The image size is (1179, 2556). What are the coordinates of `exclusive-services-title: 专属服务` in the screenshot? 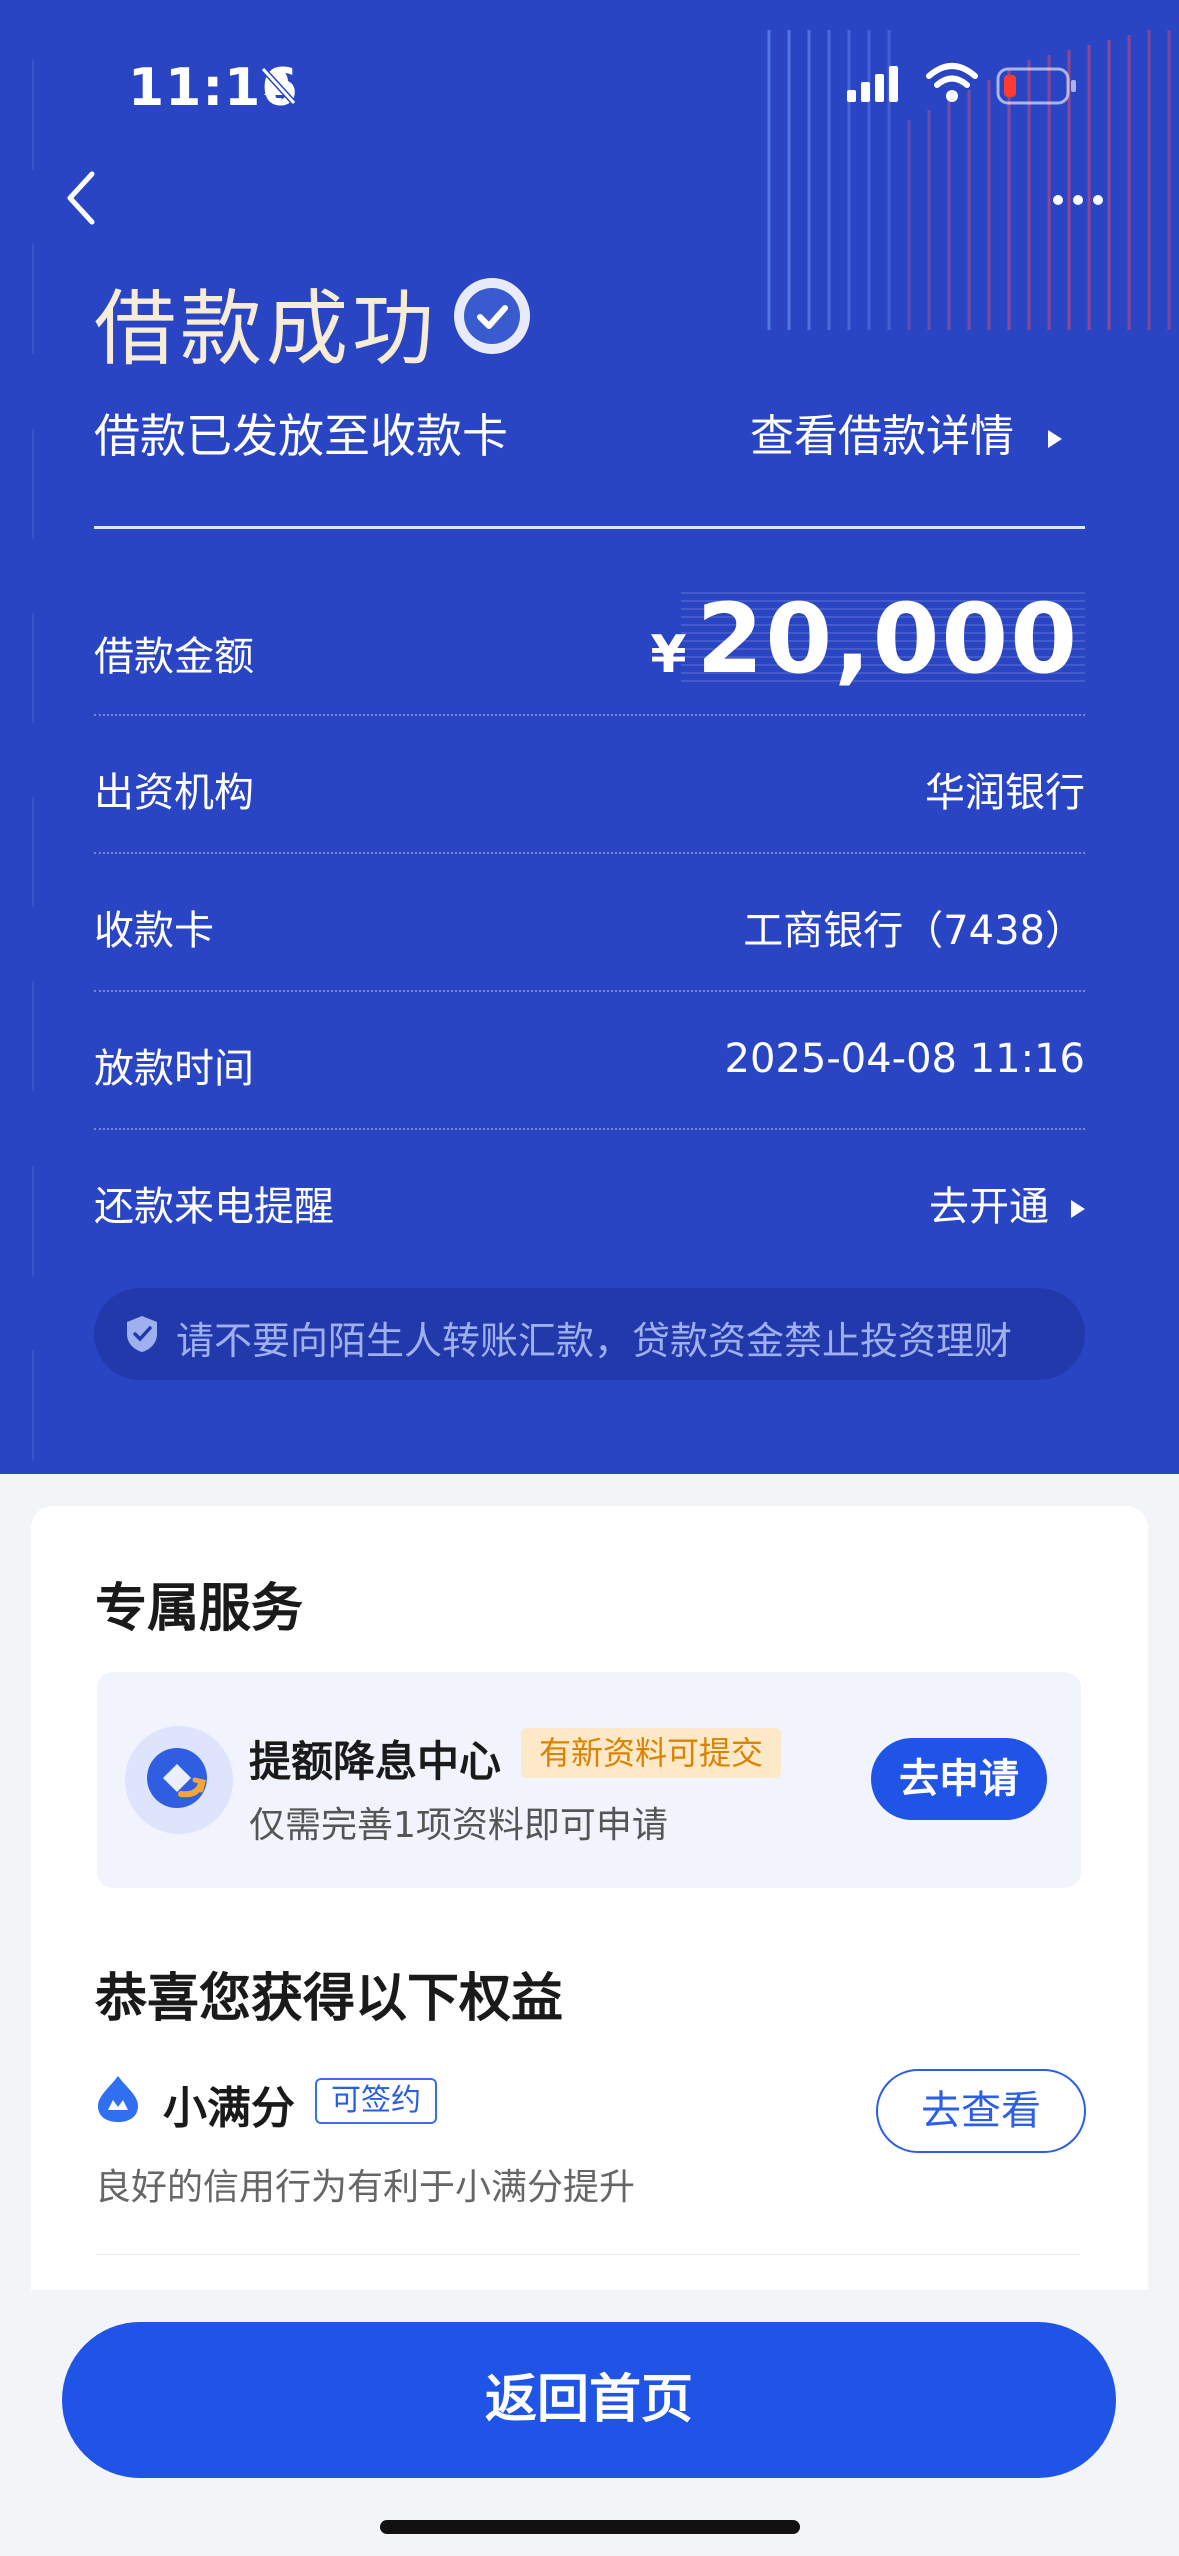 It's located at (199, 1609).